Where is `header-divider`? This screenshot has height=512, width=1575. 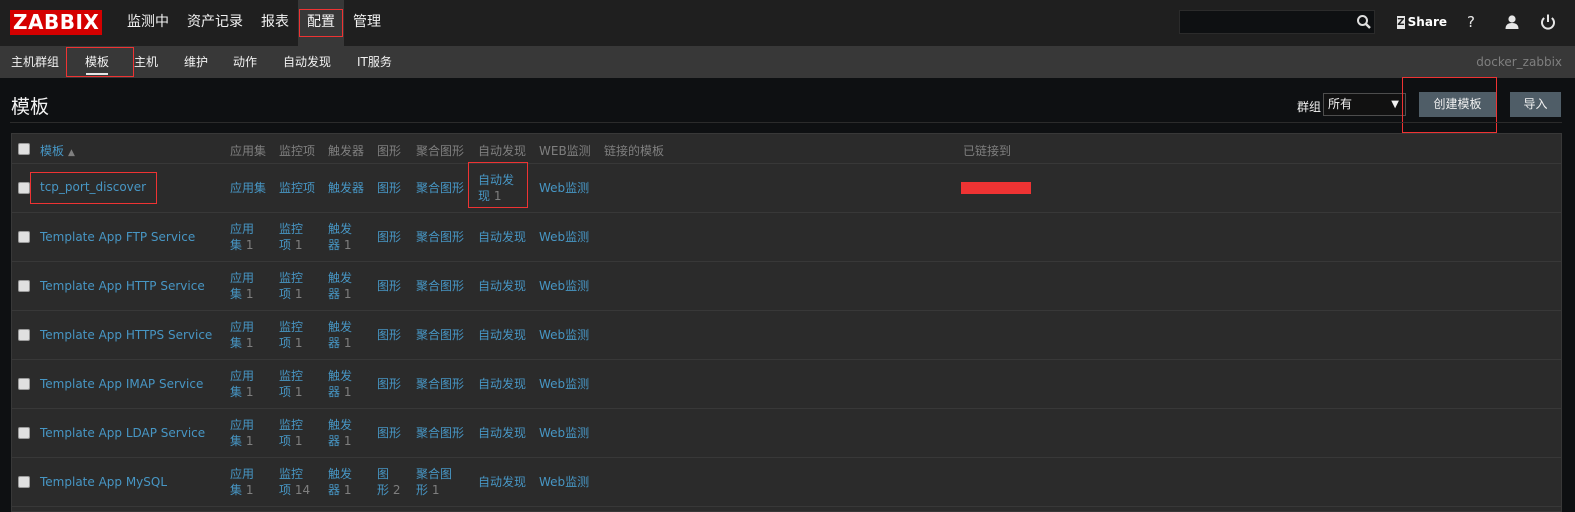 header-divider is located at coordinates (786, 122).